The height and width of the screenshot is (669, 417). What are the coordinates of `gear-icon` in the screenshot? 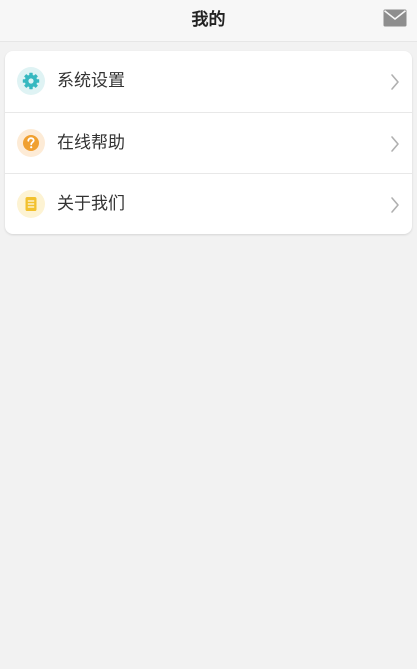 It's located at (31, 81).